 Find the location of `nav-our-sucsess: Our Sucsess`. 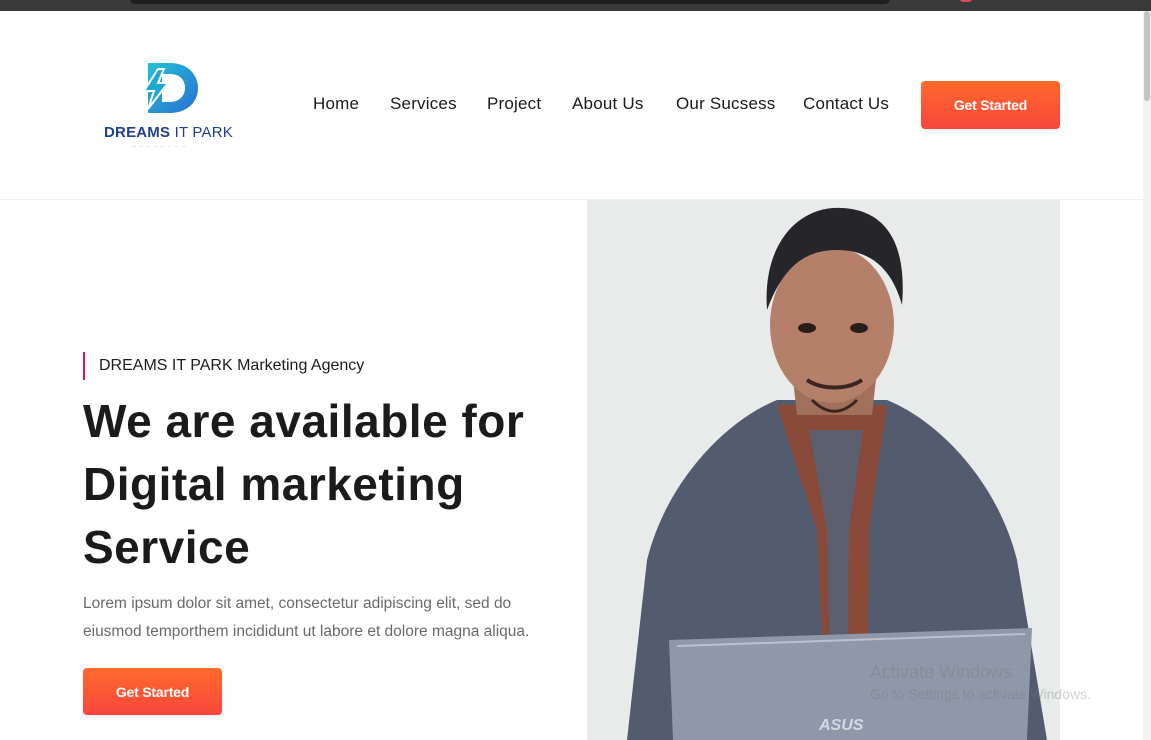

nav-our-sucsess: Our Sucsess is located at coordinates (726, 104).